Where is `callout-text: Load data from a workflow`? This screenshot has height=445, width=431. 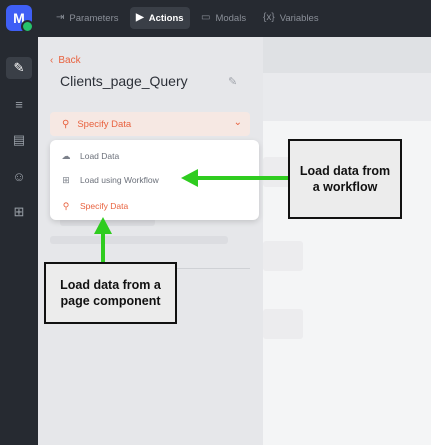
callout-text: Load data from a workflow is located at coordinates (345, 179).